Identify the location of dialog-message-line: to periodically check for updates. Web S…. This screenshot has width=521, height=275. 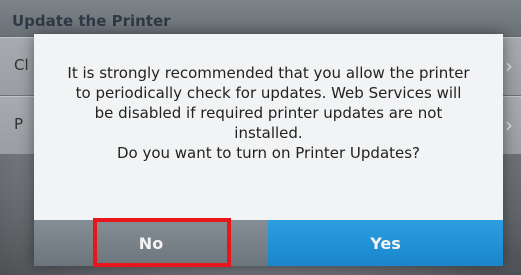
(268, 93).